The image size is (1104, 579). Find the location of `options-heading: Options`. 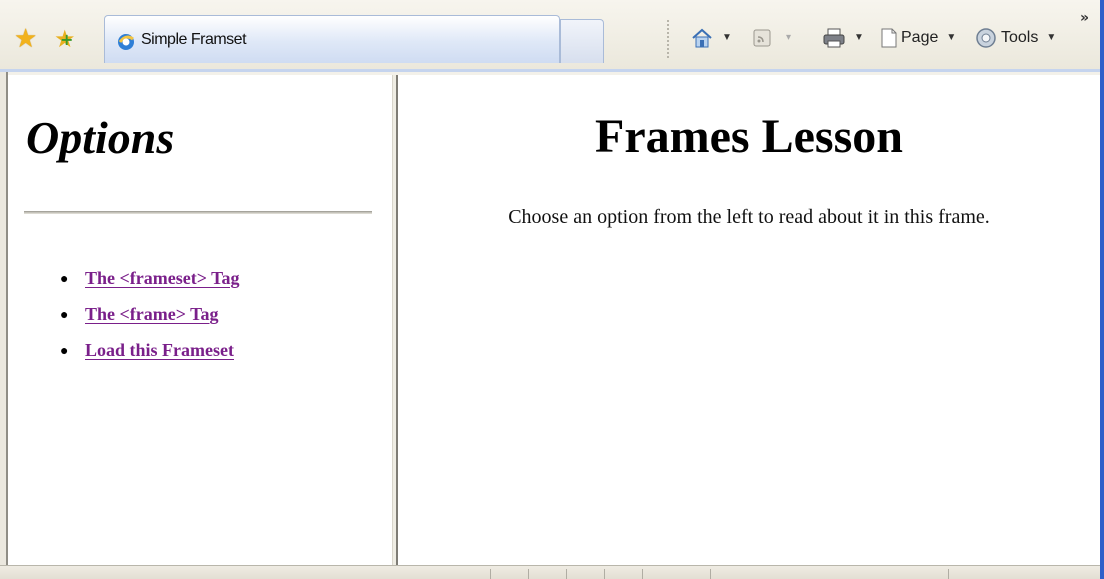

options-heading: Options is located at coordinates (100, 137).